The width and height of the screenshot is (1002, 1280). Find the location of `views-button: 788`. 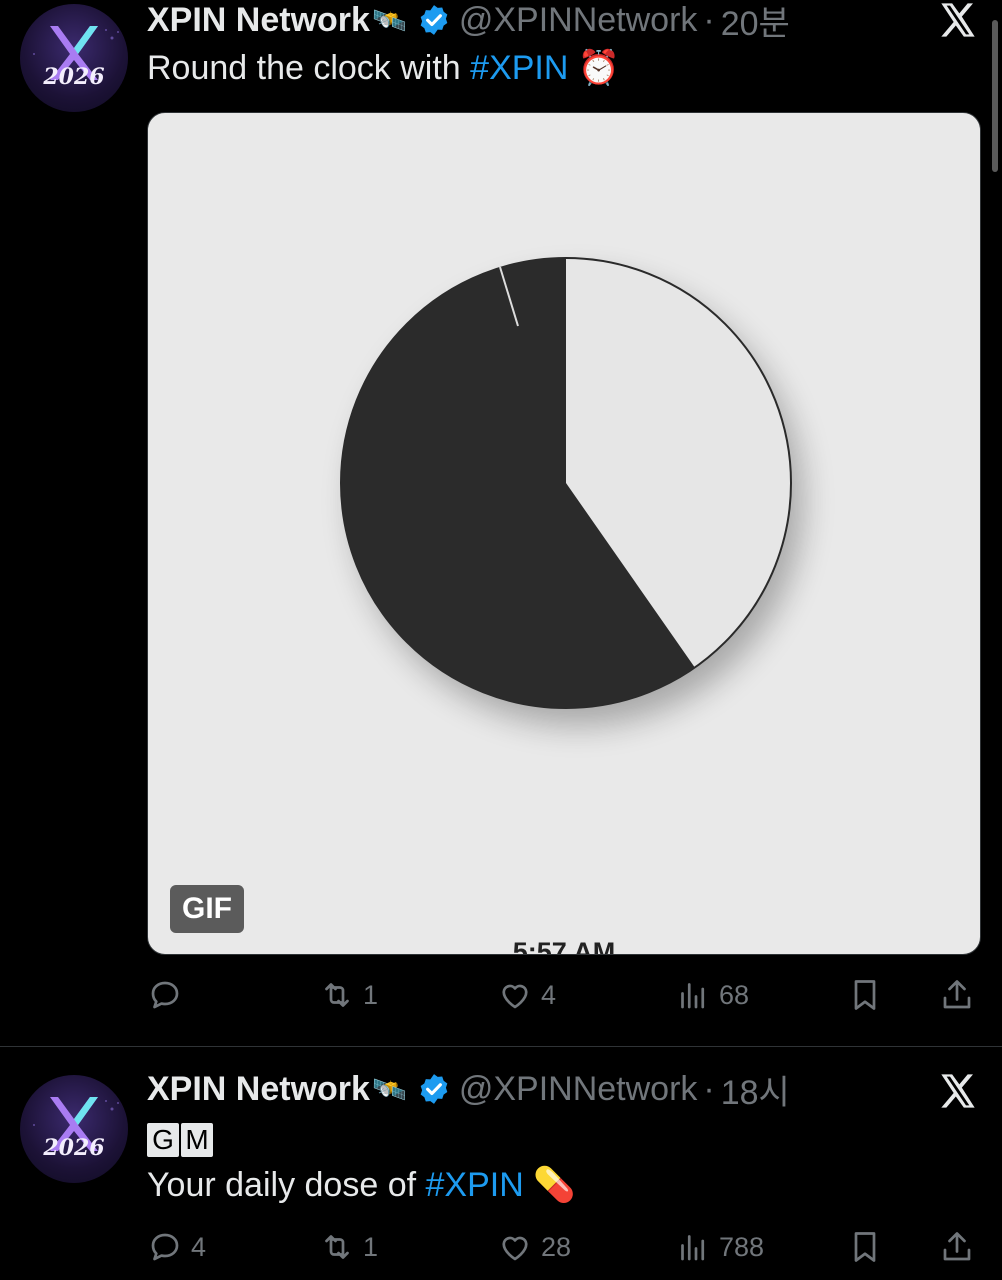

views-button: 788 is located at coordinates (719, 1247).